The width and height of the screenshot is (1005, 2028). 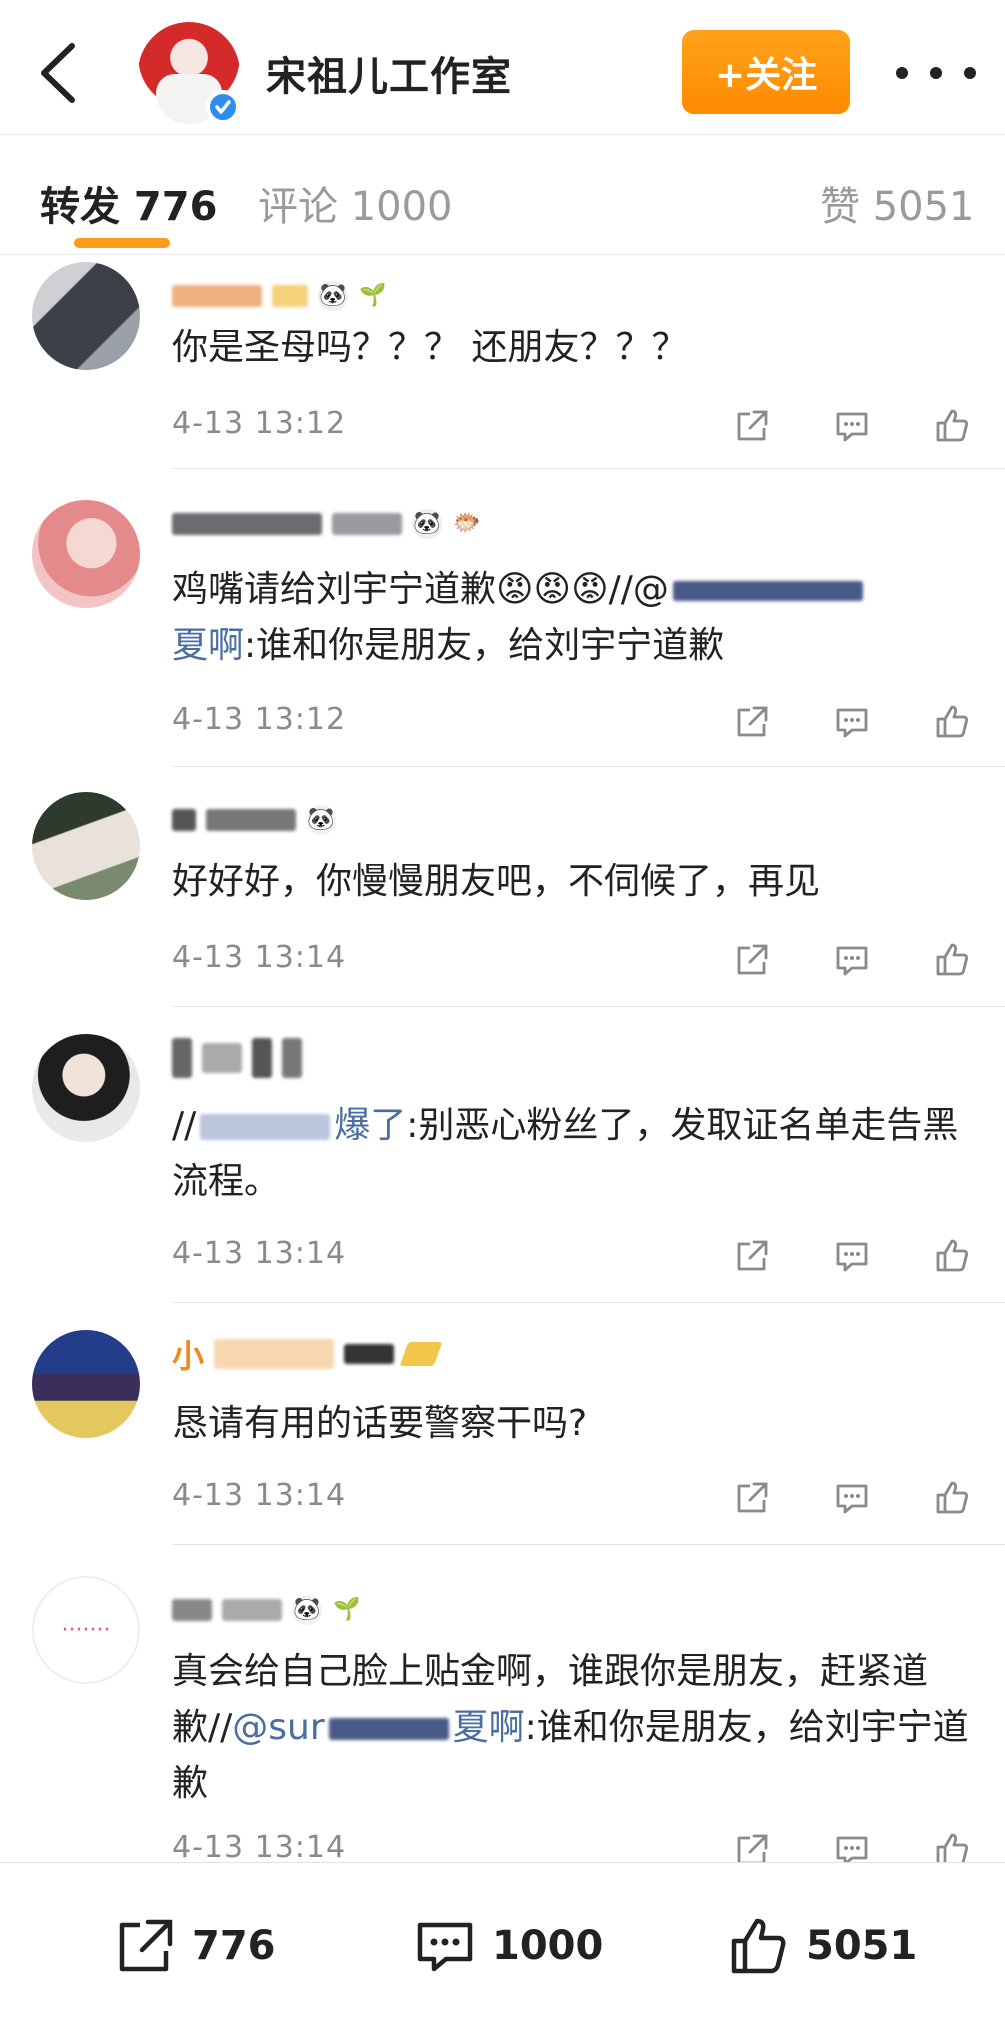 I want to click on comment-button: 1000, so click(x=507, y=1946).